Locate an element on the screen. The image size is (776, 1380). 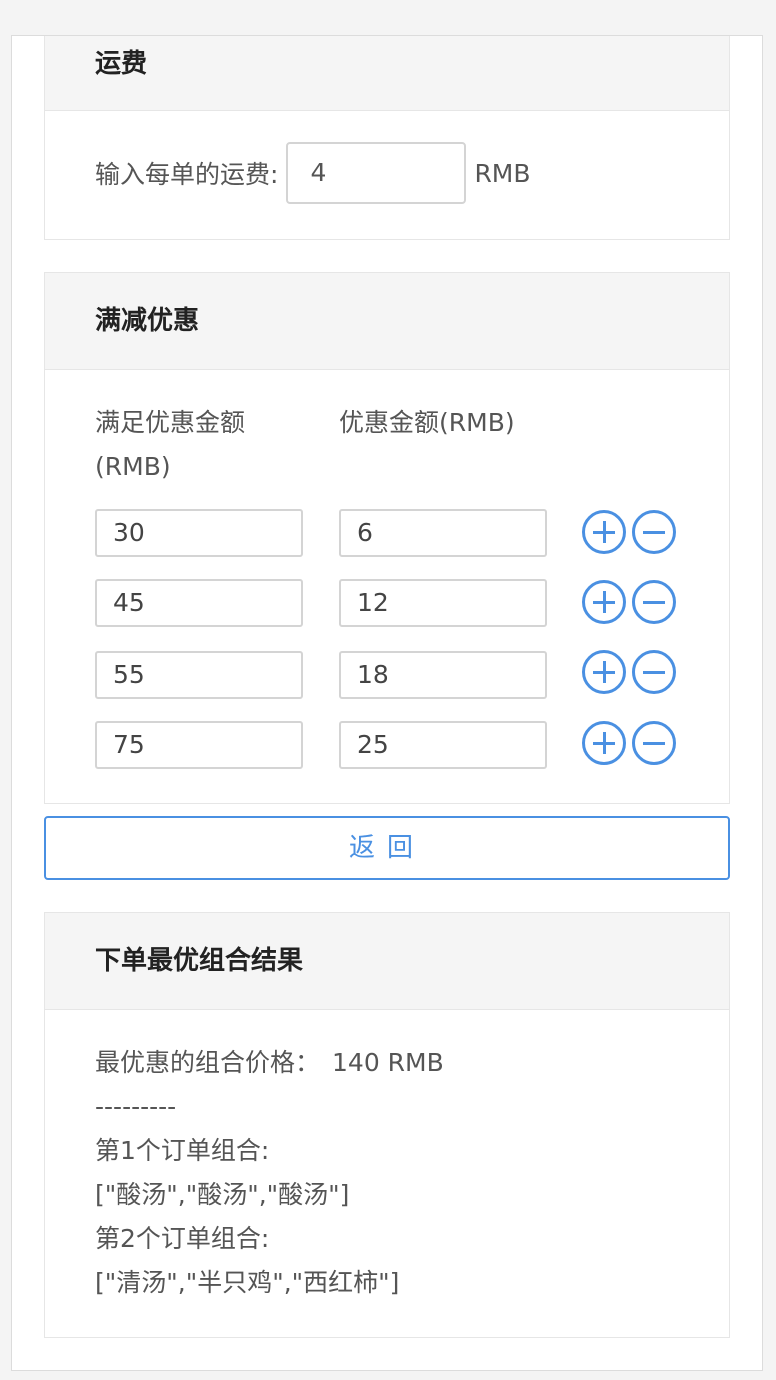
order-items: ["清汤","半只鸡","西红柿"] is located at coordinates (247, 1282).